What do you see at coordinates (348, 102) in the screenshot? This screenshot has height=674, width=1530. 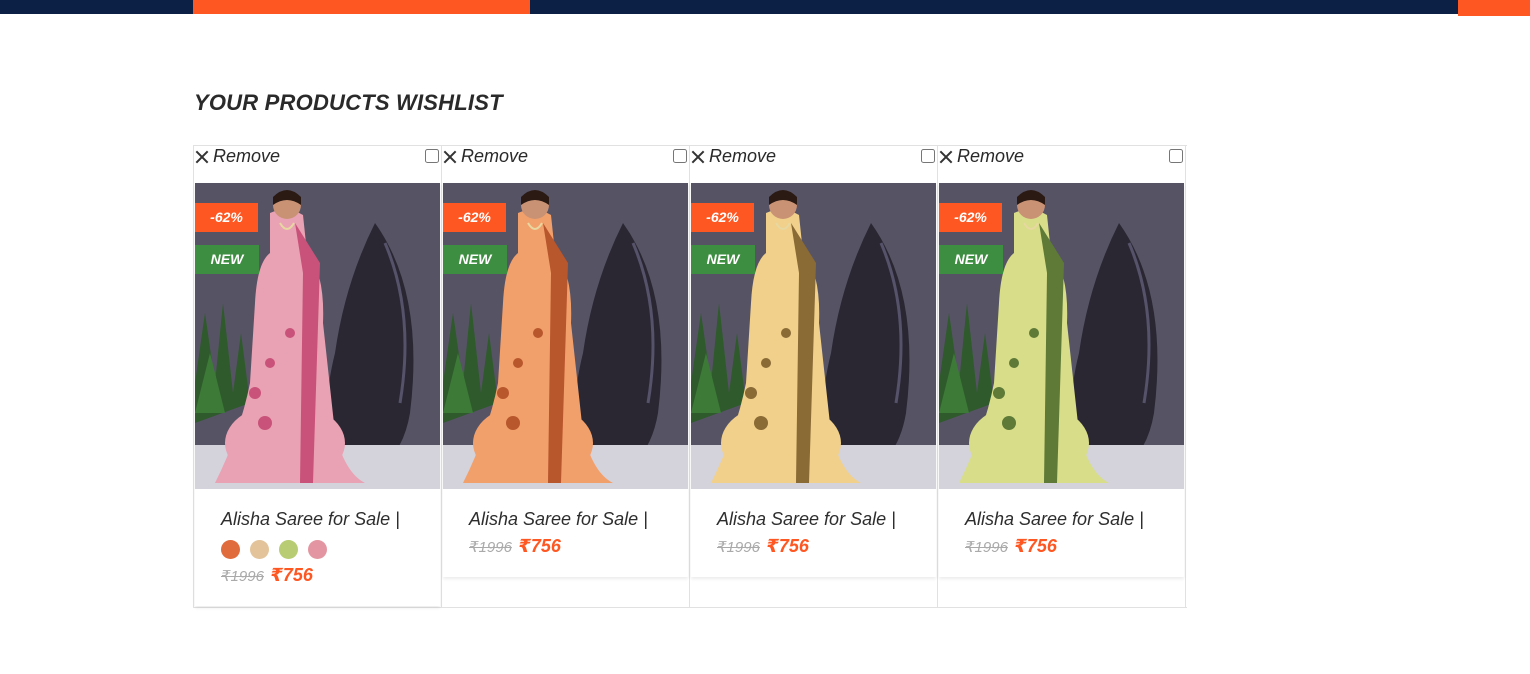 I see `page-title: YOUR PRODUCTS WISHLIST` at bounding box center [348, 102].